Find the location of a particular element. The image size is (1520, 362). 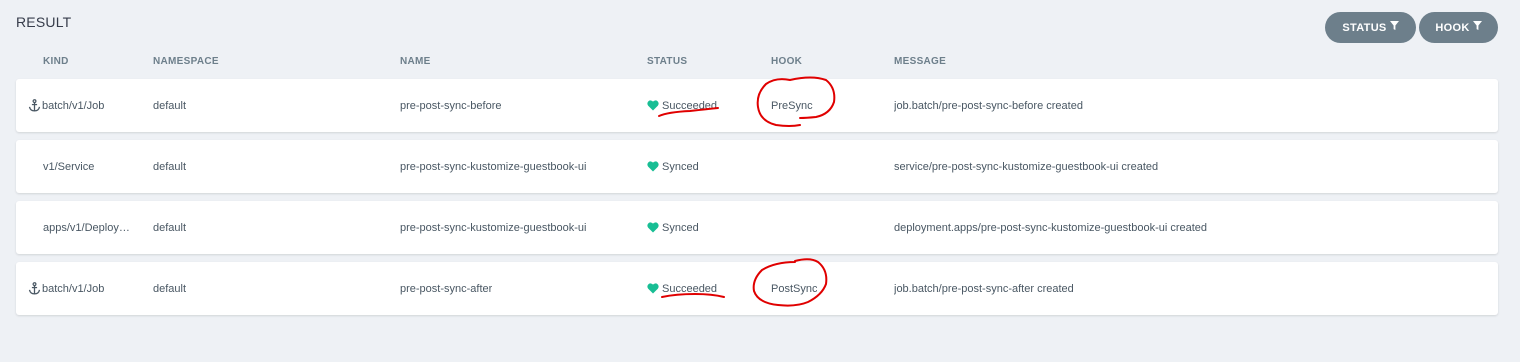

kind-text: v1/Service is located at coordinates (69, 166).